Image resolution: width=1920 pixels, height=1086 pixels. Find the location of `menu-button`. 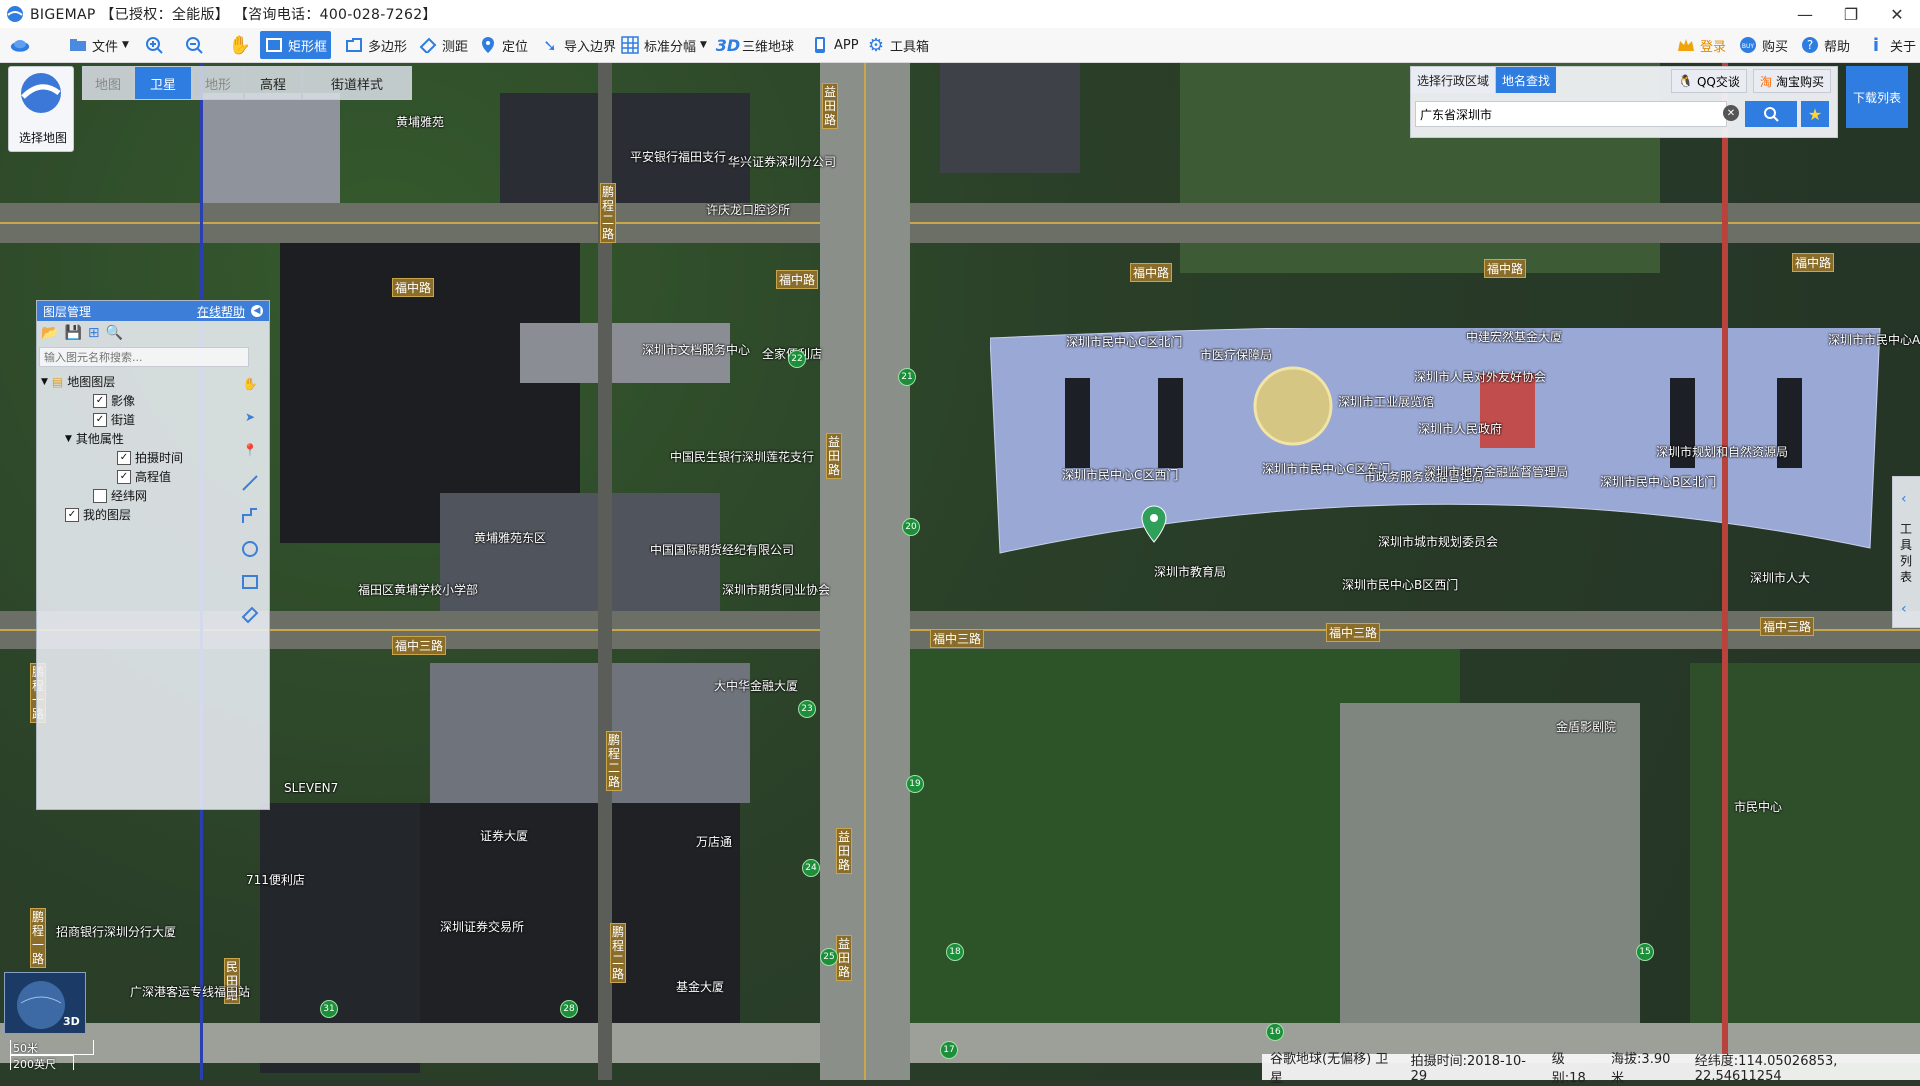

menu-button is located at coordinates (20, 45).